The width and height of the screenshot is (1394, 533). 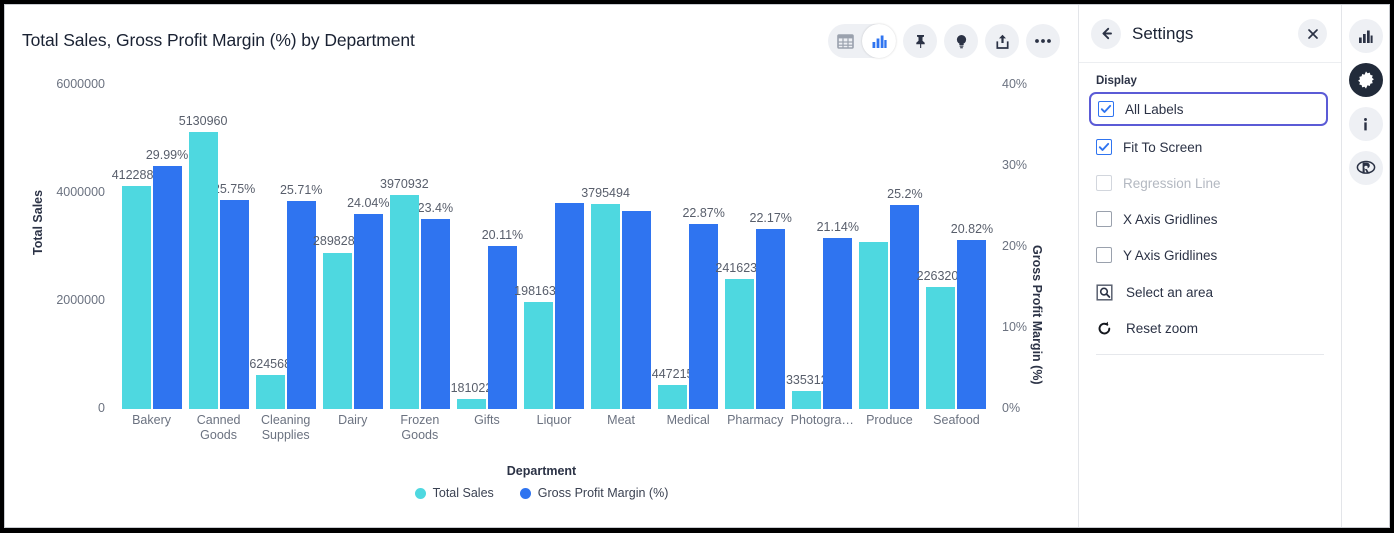 What do you see at coordinates (1043, 41) in the screenshot?
I see `more-options-icon` at bounding box center [1043, 41].